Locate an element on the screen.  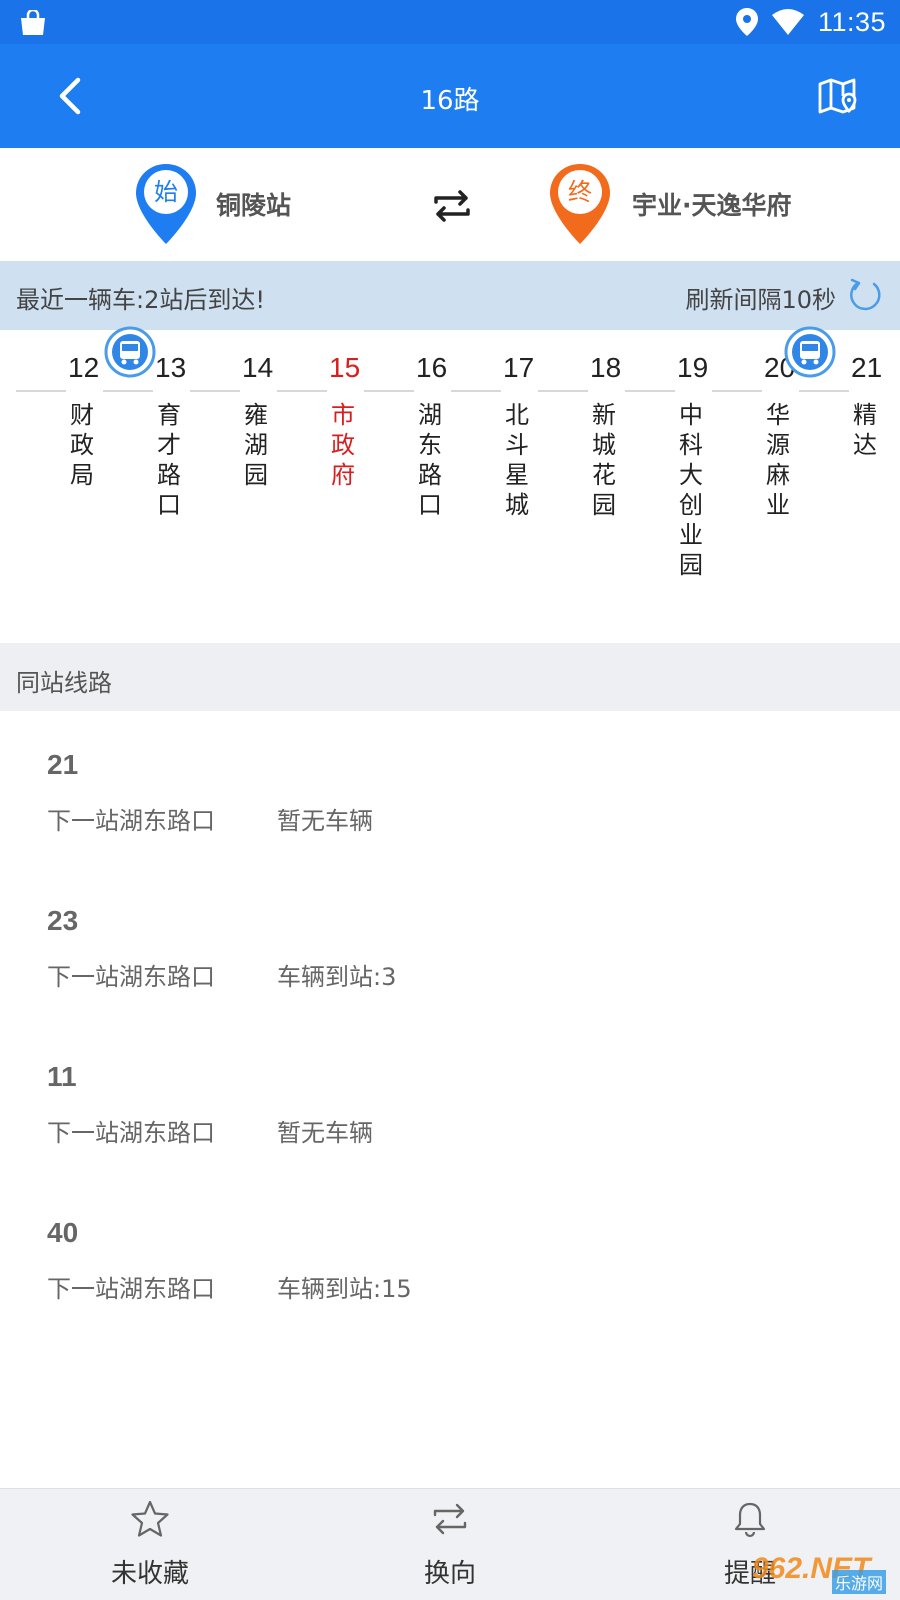
route-item: 40 下一站湖东路口 车辆到站:15 is located at coordinates (450, 1257).